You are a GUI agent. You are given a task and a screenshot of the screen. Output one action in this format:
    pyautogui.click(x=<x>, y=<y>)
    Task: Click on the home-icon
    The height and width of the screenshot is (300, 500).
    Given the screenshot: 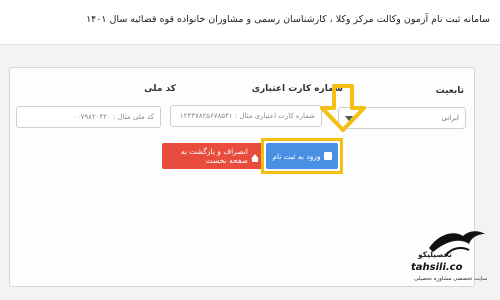 What is the action you would take?
    pyautogui.click(x=255, y=157)
    